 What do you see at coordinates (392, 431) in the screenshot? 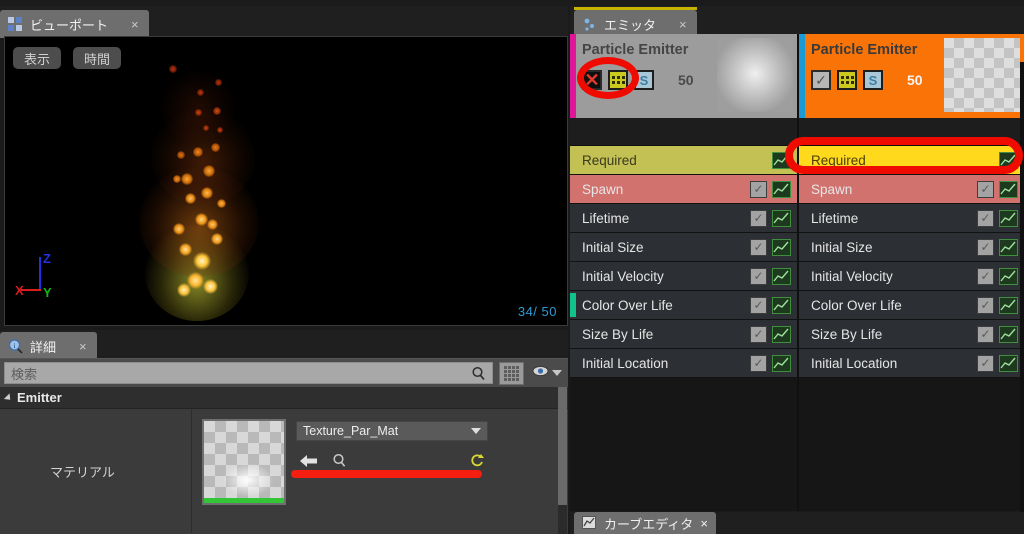
I see `material-dropdown: Texture_Par_Mat` at bounding box center [392, 431].